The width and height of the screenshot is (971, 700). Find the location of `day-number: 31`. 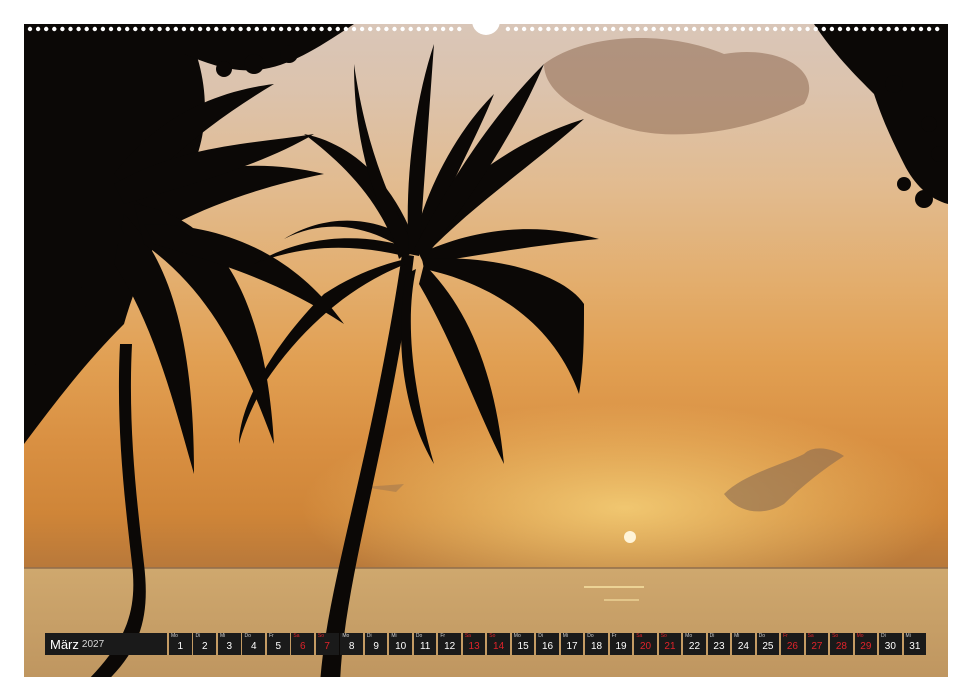

day-number: 31 is located at coordinates (915, 646).